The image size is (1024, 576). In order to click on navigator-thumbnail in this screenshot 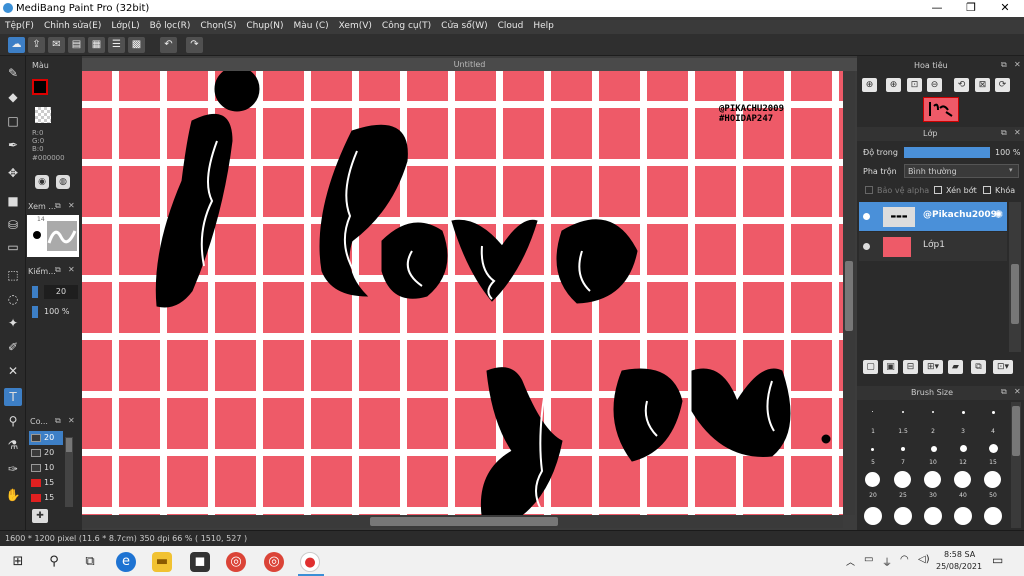, I will do `click(941, 109)`.